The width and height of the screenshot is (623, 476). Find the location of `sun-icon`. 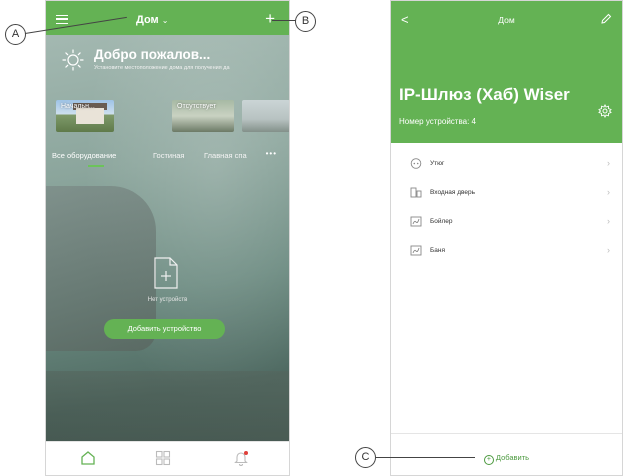

sun-icon is located at coordinates (73, 60).